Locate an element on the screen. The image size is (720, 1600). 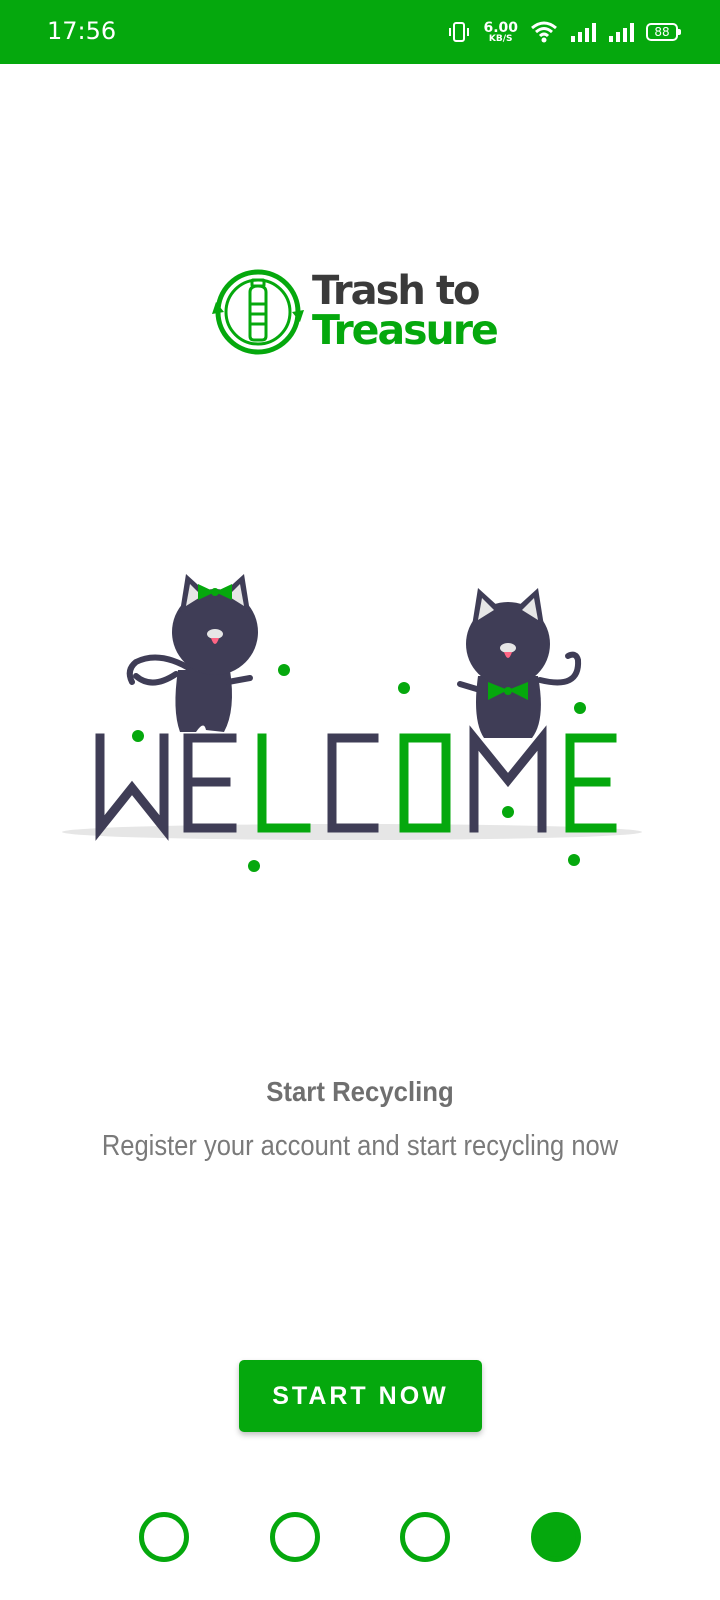
logo-text-line2: Treasure is located at coordinates (405, 330).